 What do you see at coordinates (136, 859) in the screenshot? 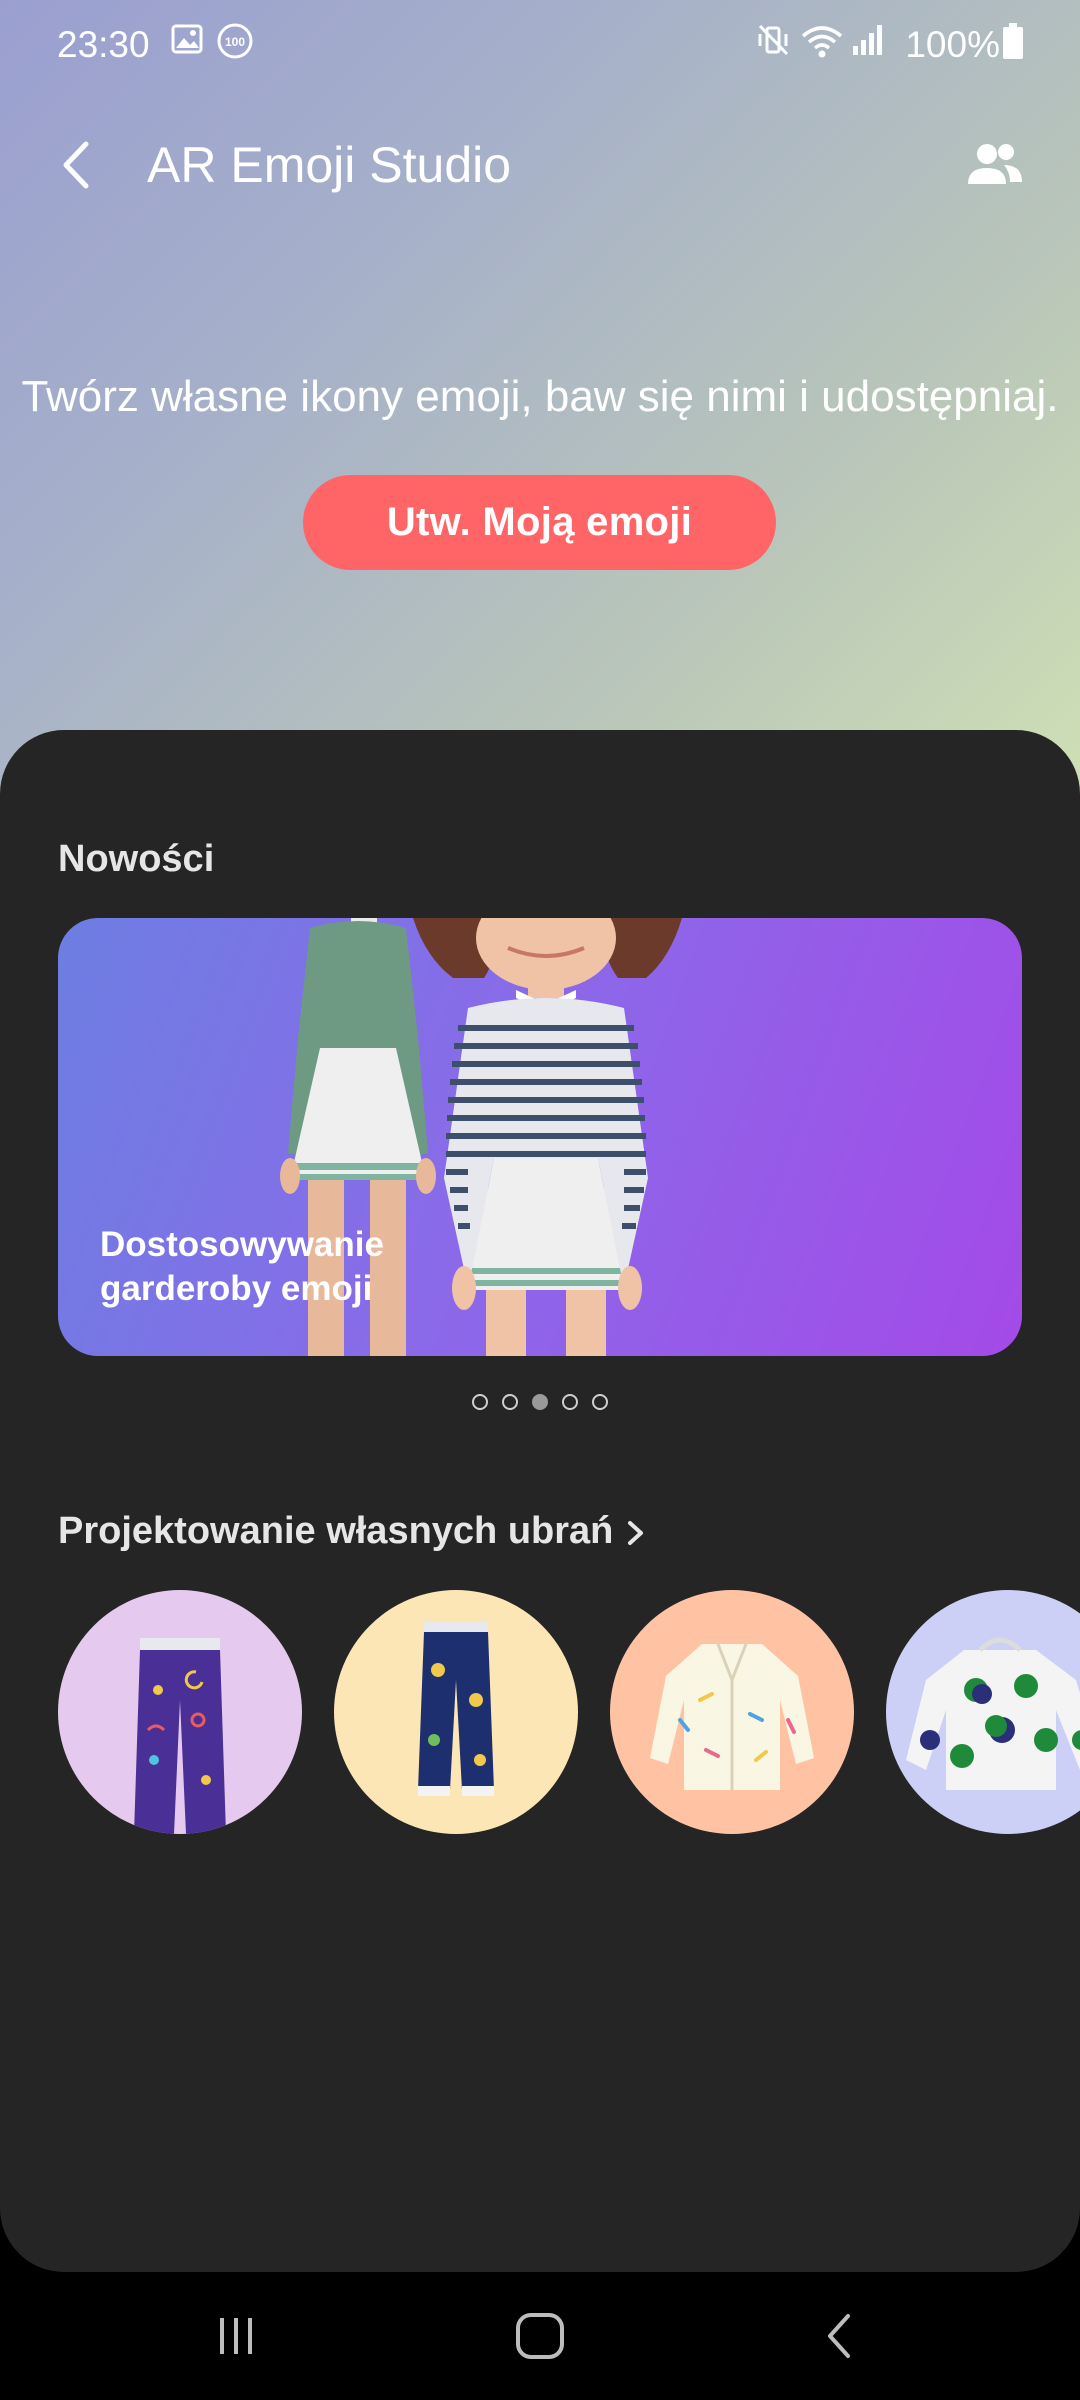
I see `news-section-title: Nowości` at bounding box center [136, 859].